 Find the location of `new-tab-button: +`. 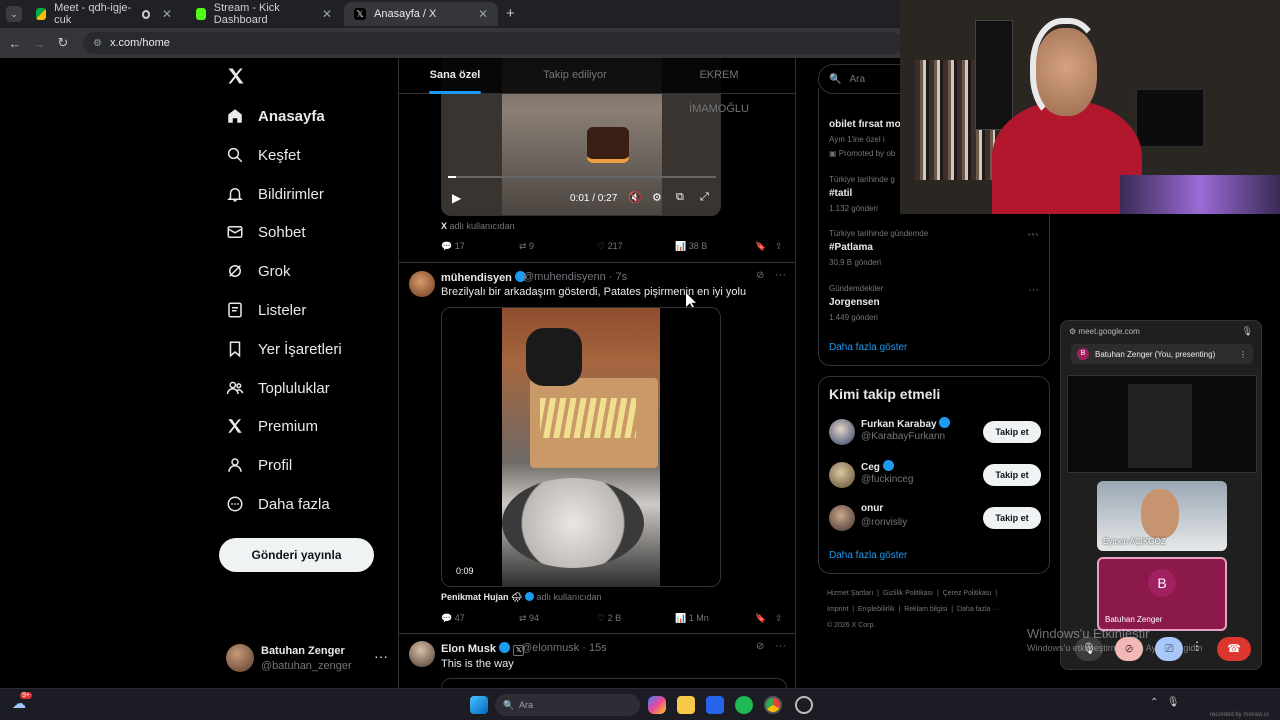

new-tab-button: + is located at coordinates (510, 13).